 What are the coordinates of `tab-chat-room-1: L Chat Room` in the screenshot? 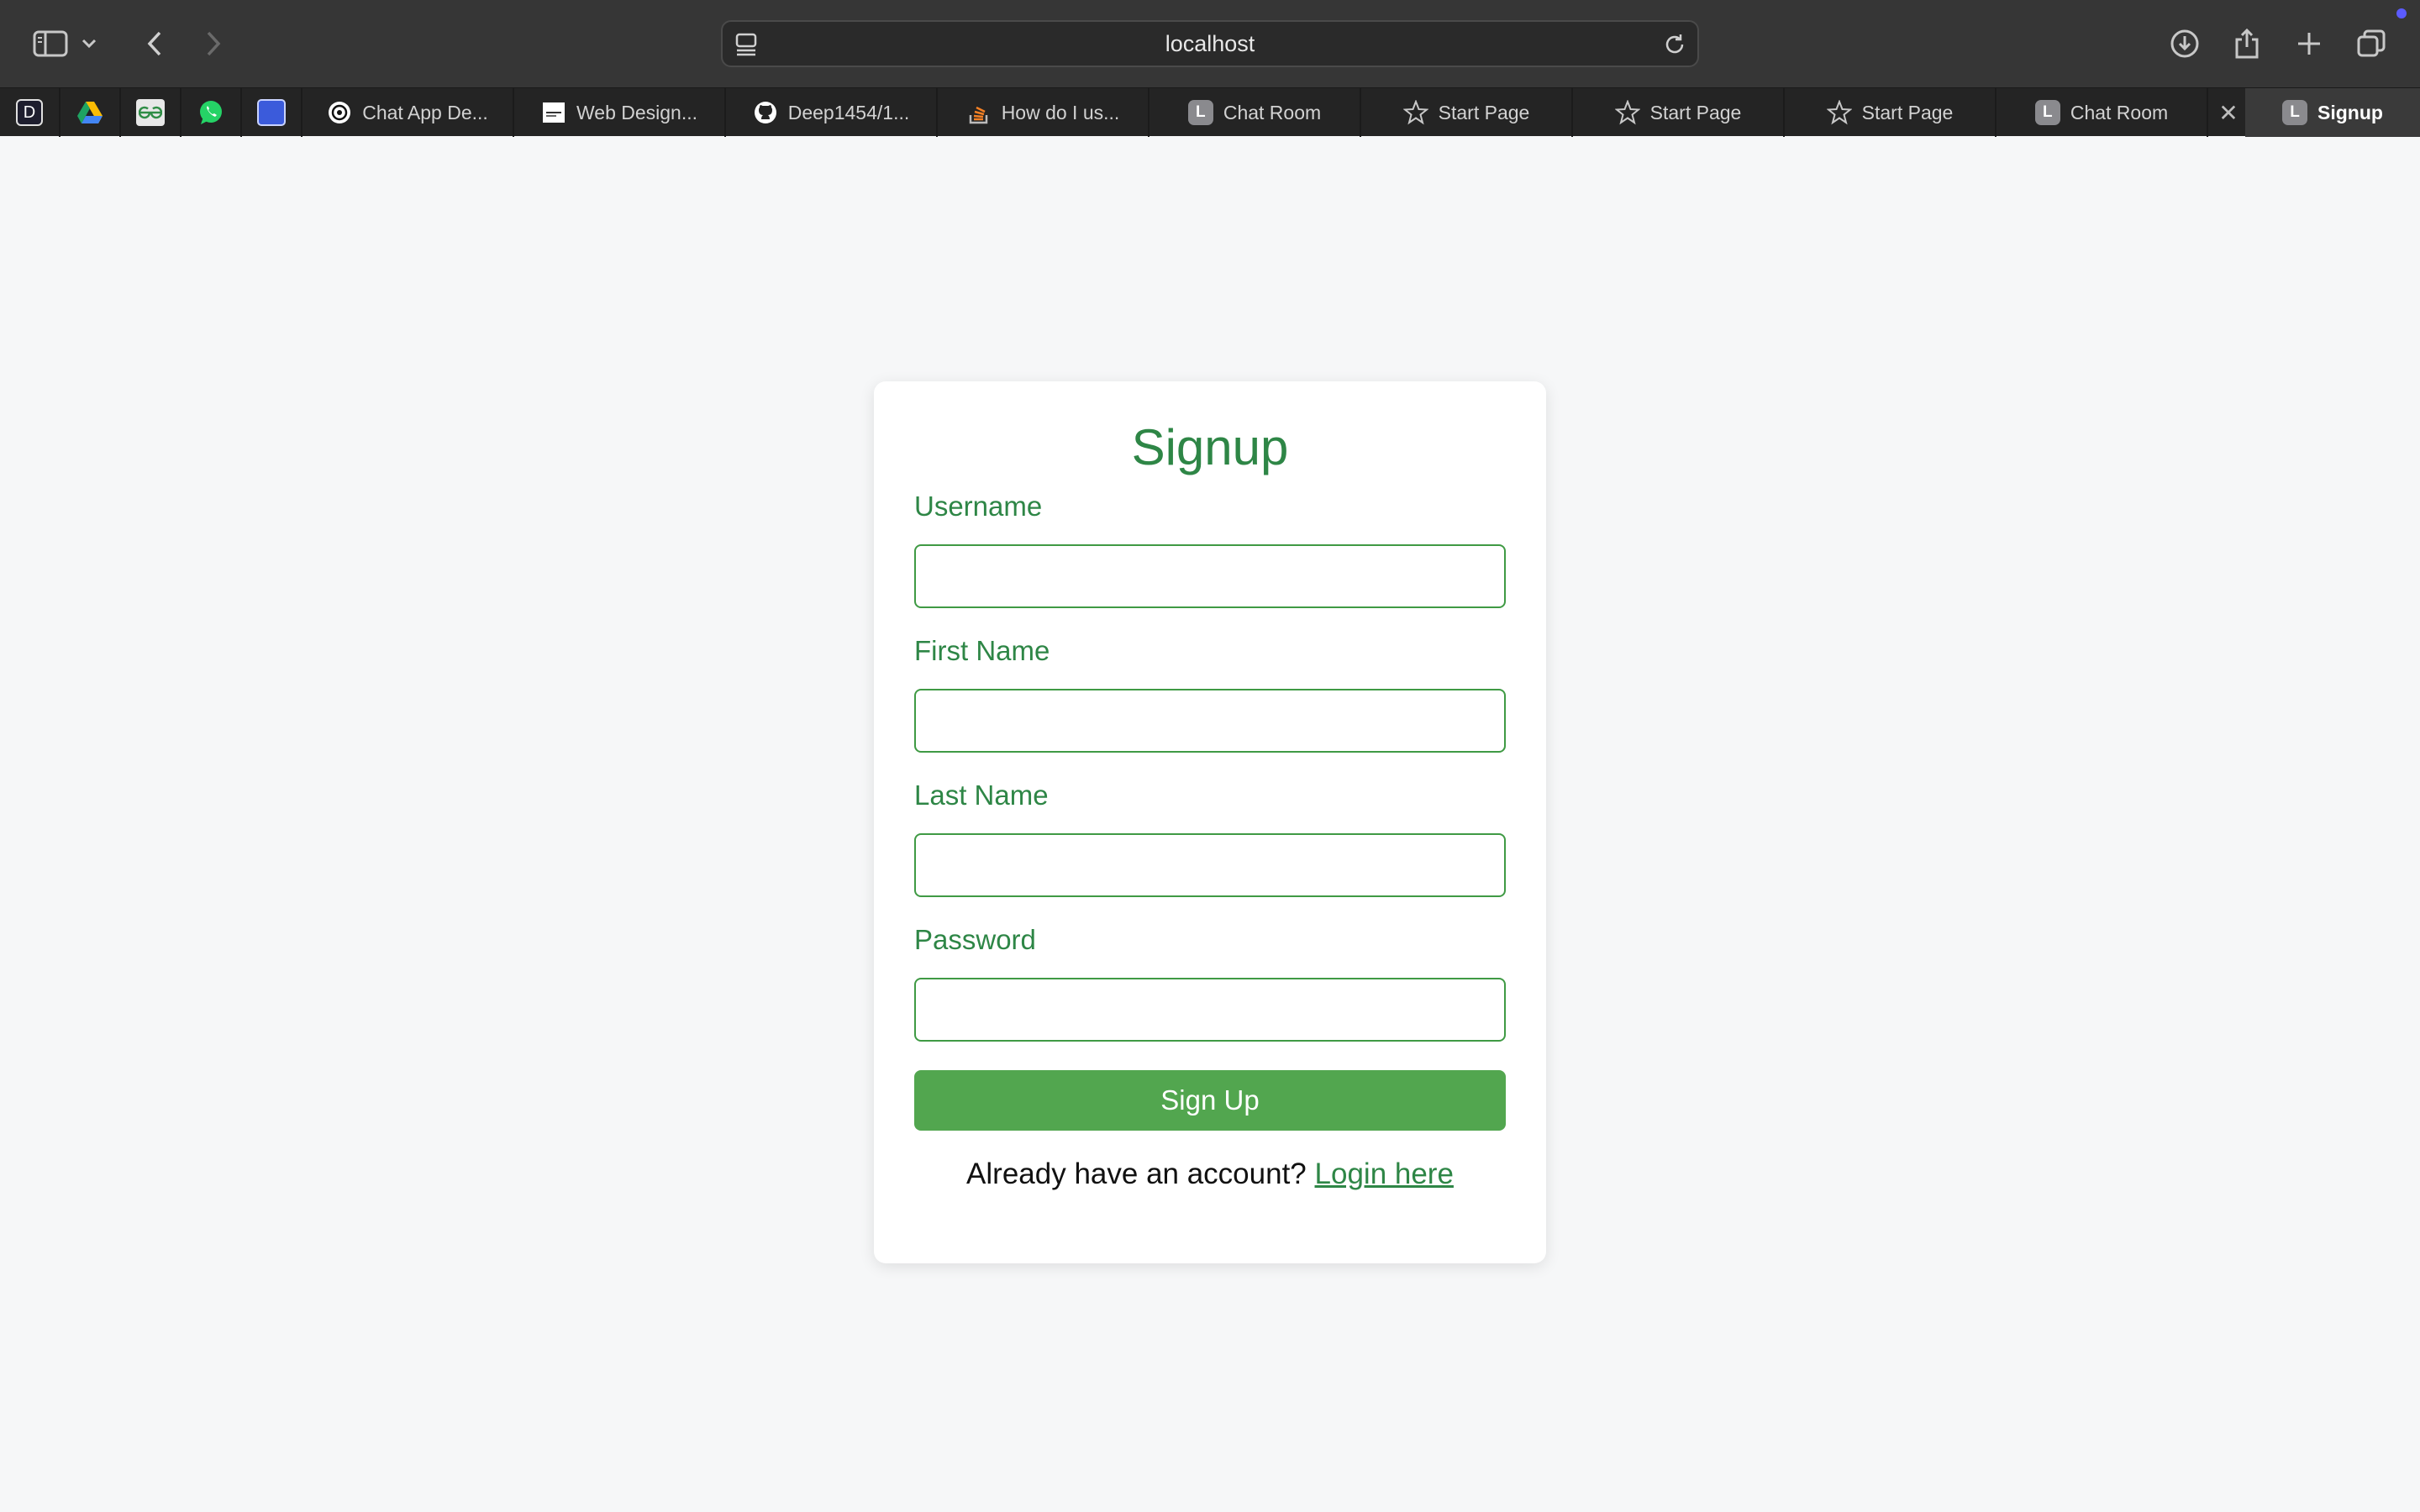 It's located at (1255, 112).